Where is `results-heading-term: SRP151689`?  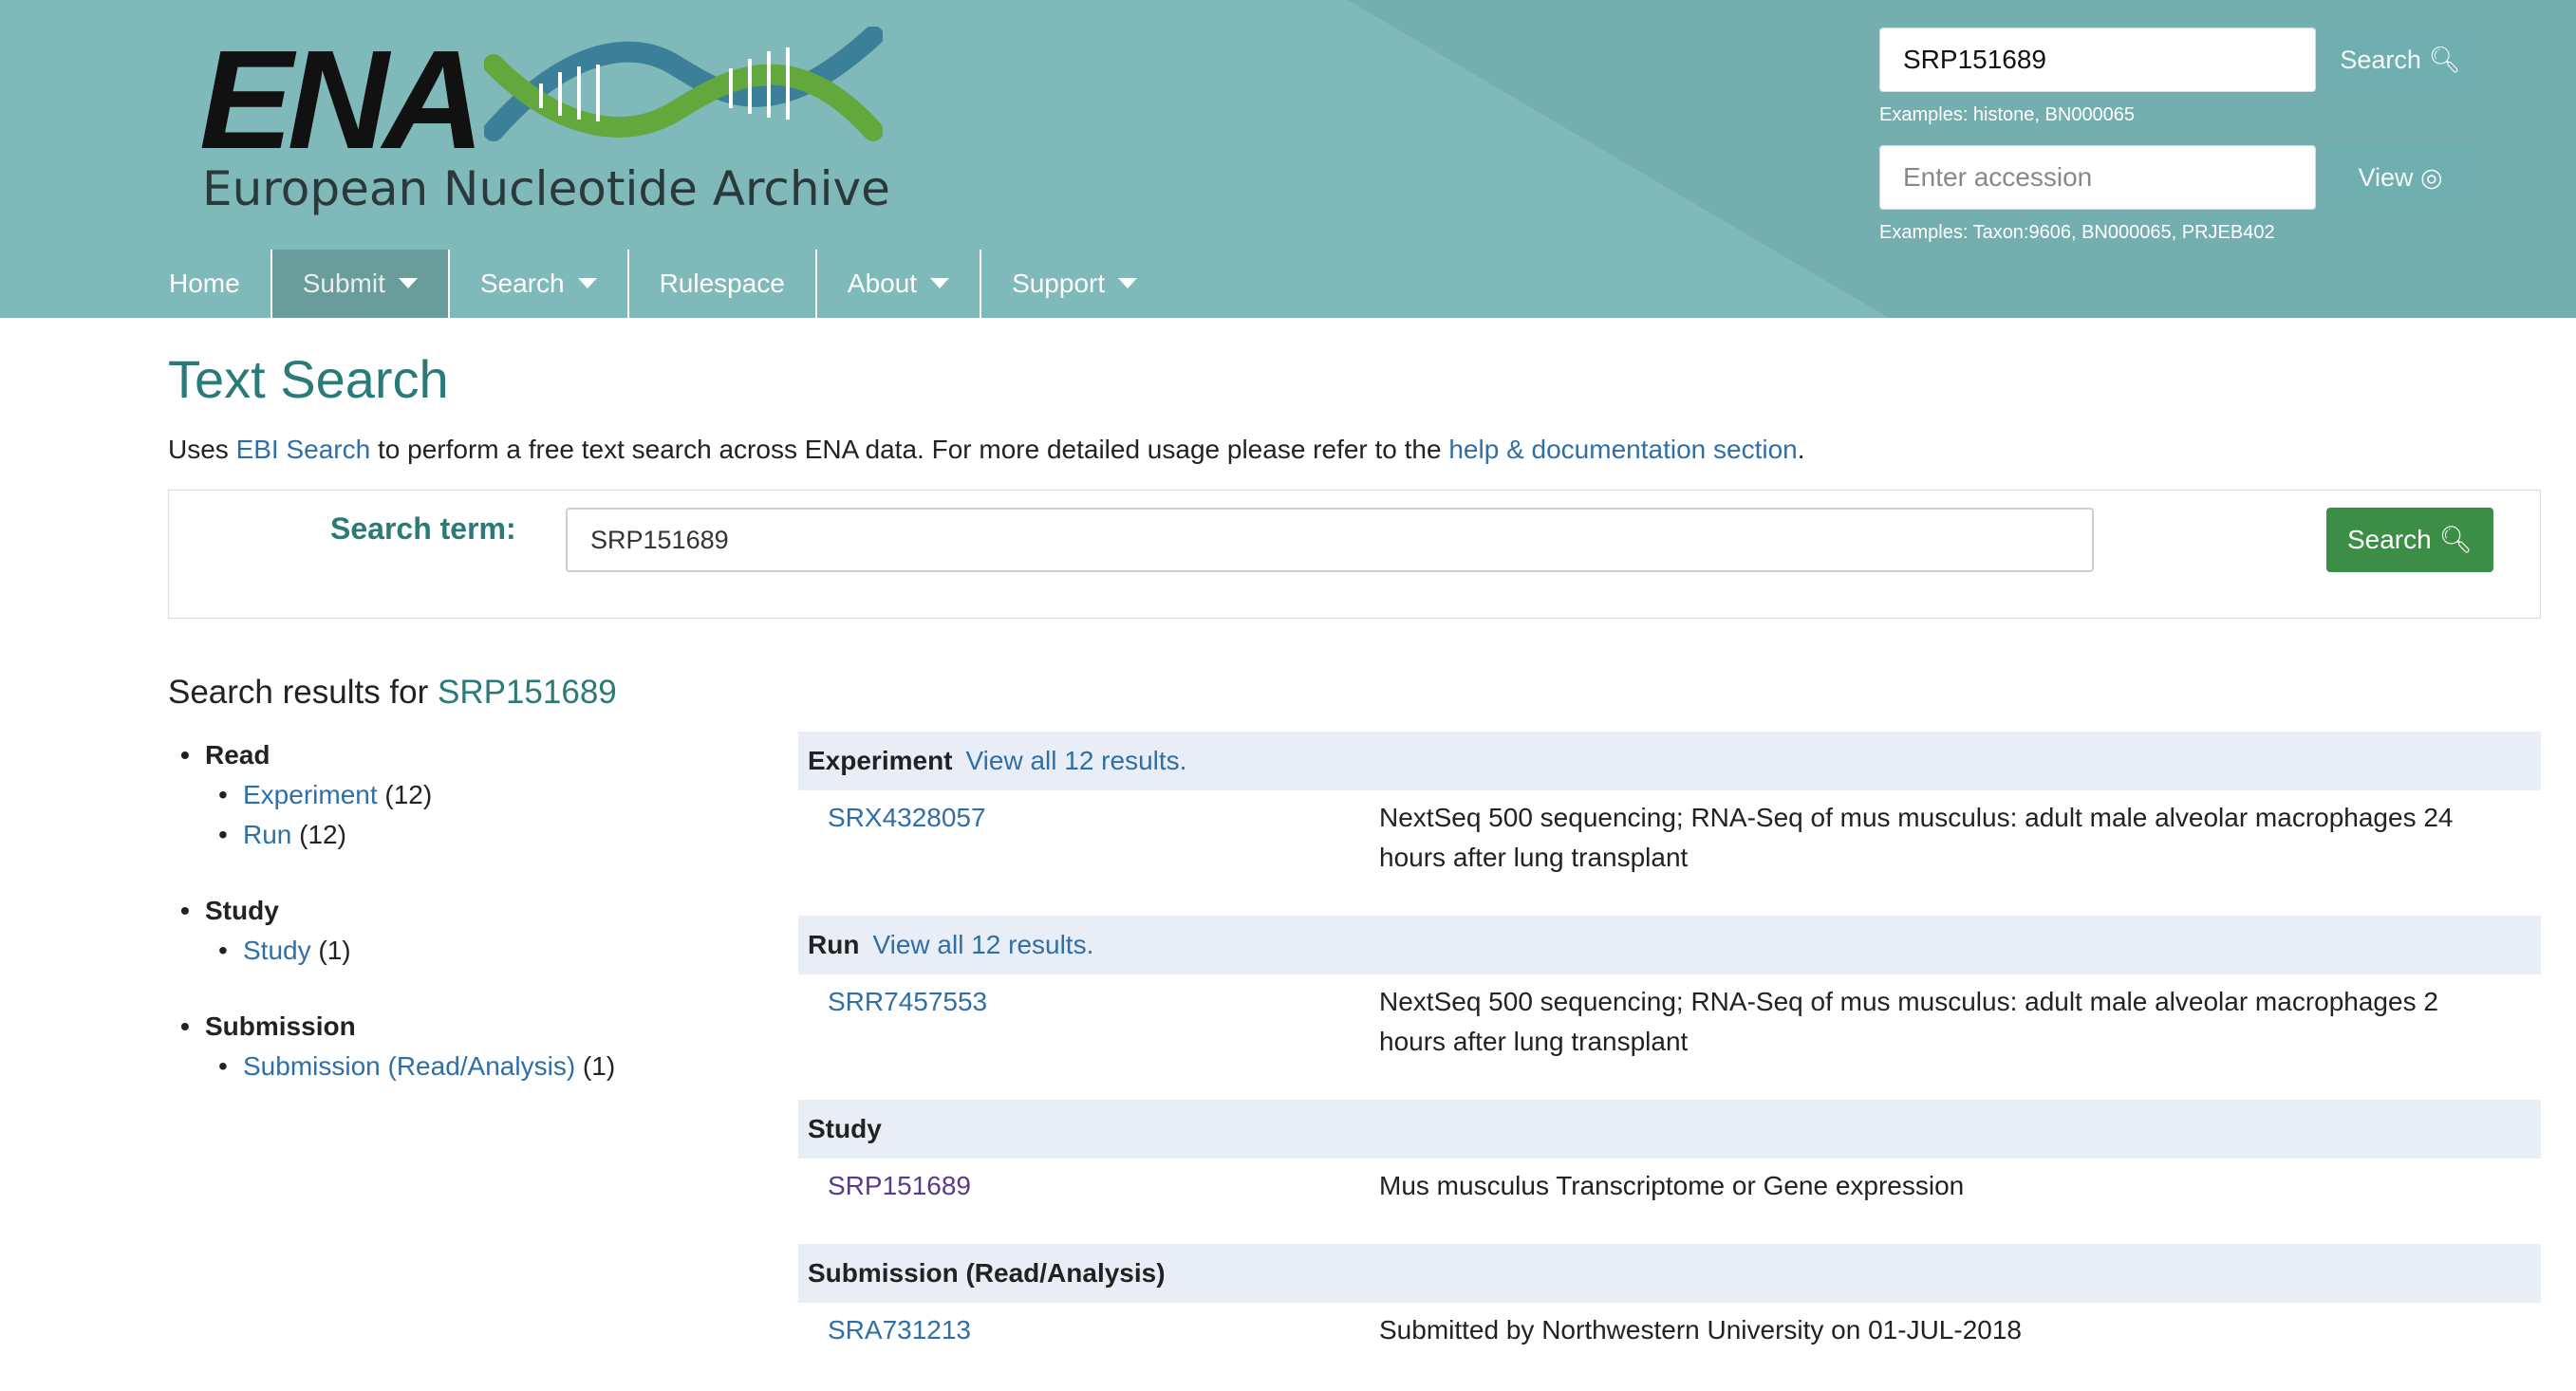 results-heading-term: SRP151689 is located at coordinates (527, 692).